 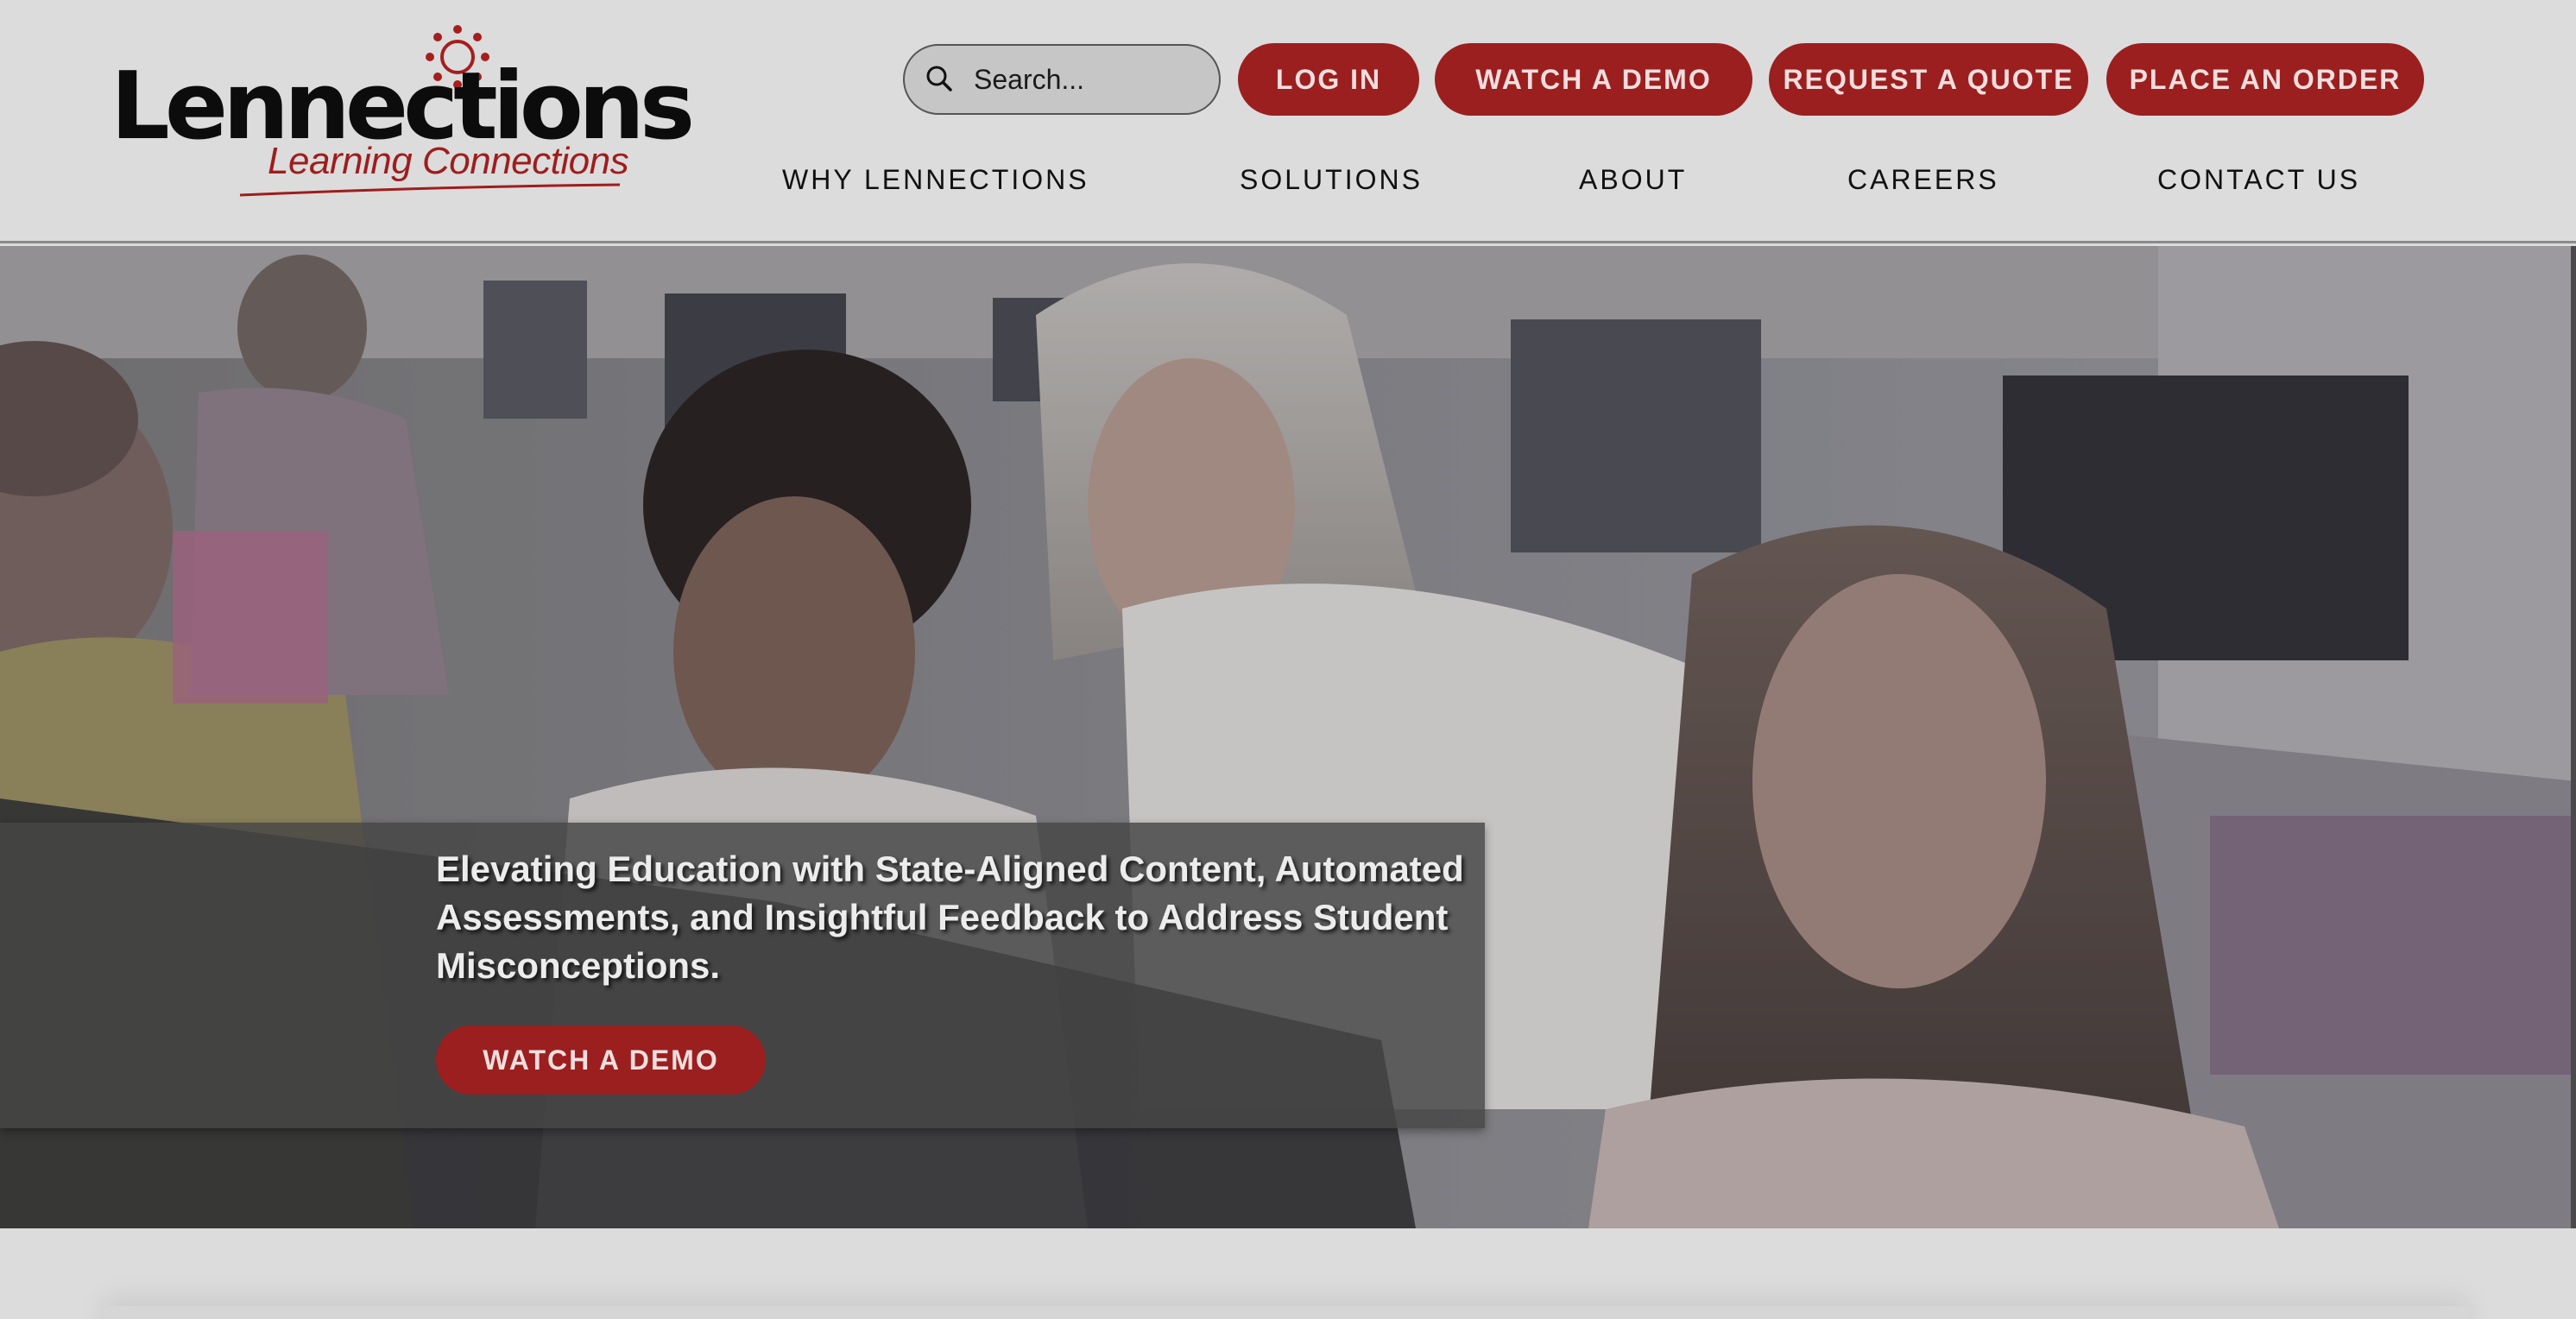 I want to click on logo-swoosh, so click(x=430, y=190).